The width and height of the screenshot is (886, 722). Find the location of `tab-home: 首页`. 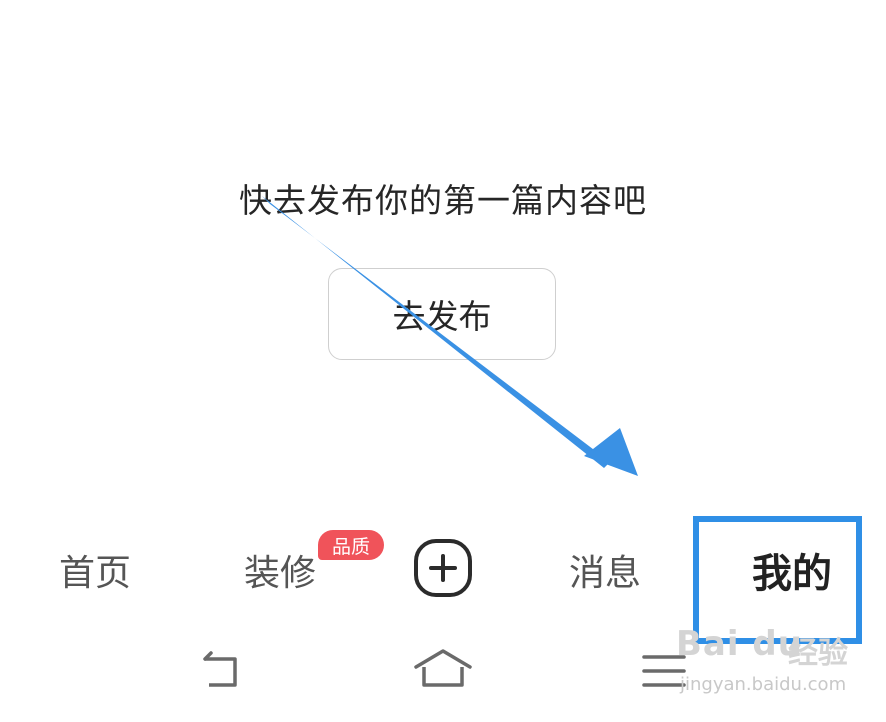

tab-home: 首页 is located at coordinates (95, 570).